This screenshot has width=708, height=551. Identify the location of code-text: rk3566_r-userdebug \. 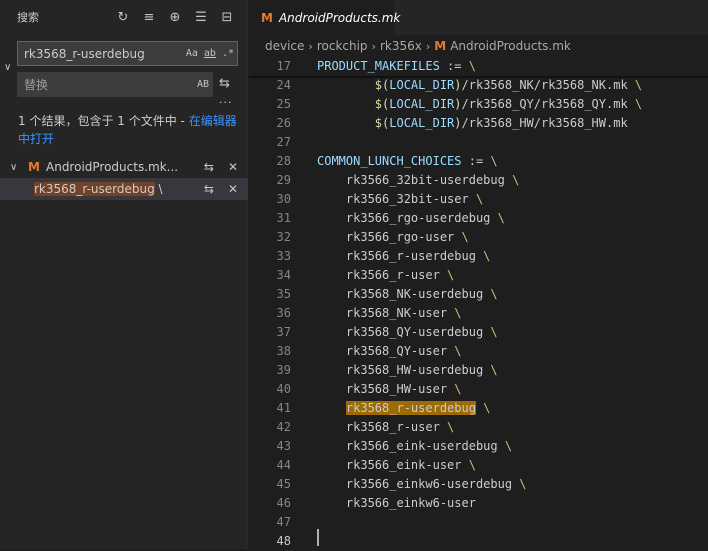
(404, 256).